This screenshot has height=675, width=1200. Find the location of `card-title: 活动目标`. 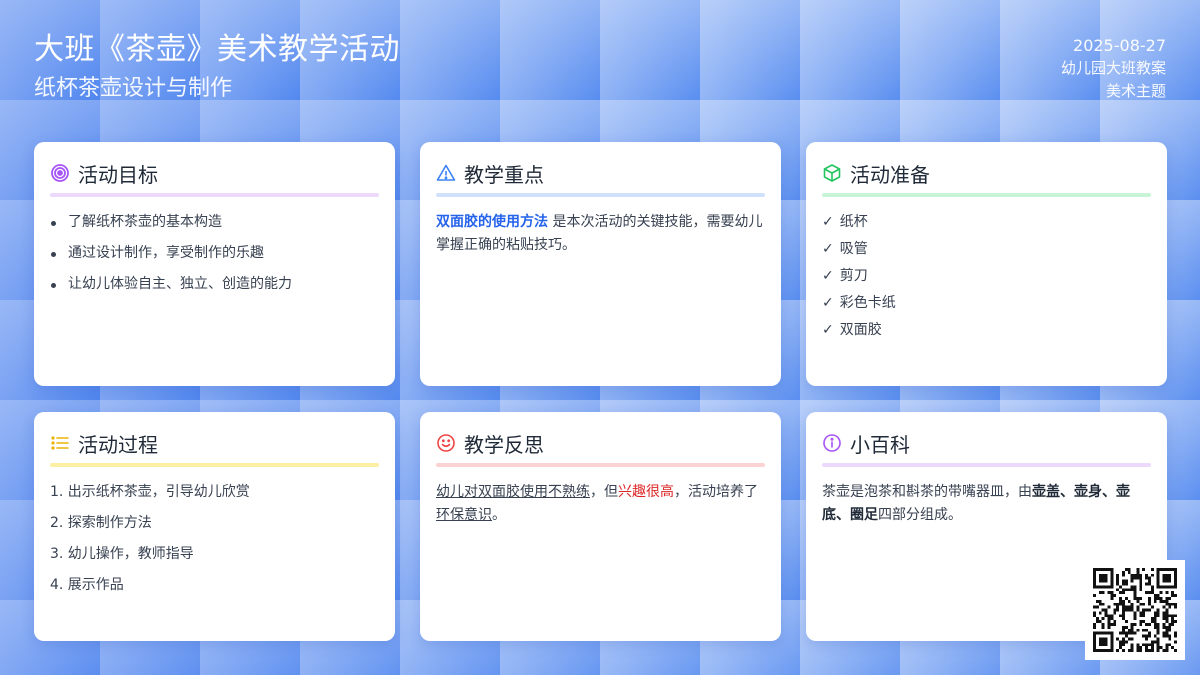

card-title: 活动目标 is located at coordinates (118, 174).